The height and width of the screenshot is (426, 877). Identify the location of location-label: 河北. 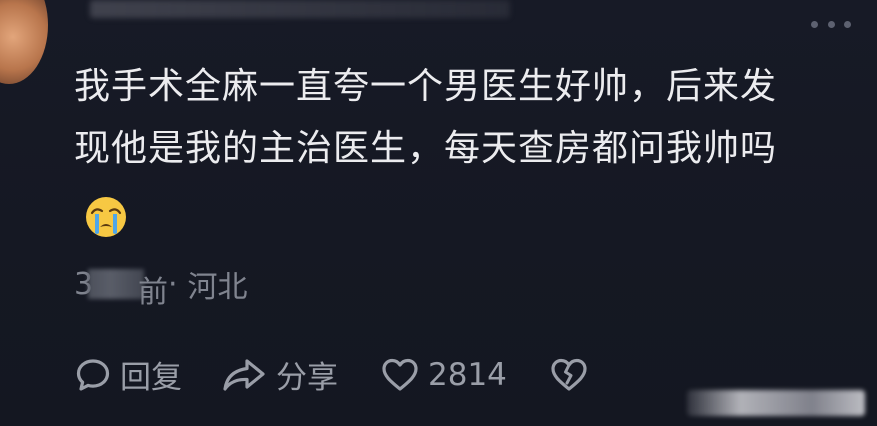
(217, 287).